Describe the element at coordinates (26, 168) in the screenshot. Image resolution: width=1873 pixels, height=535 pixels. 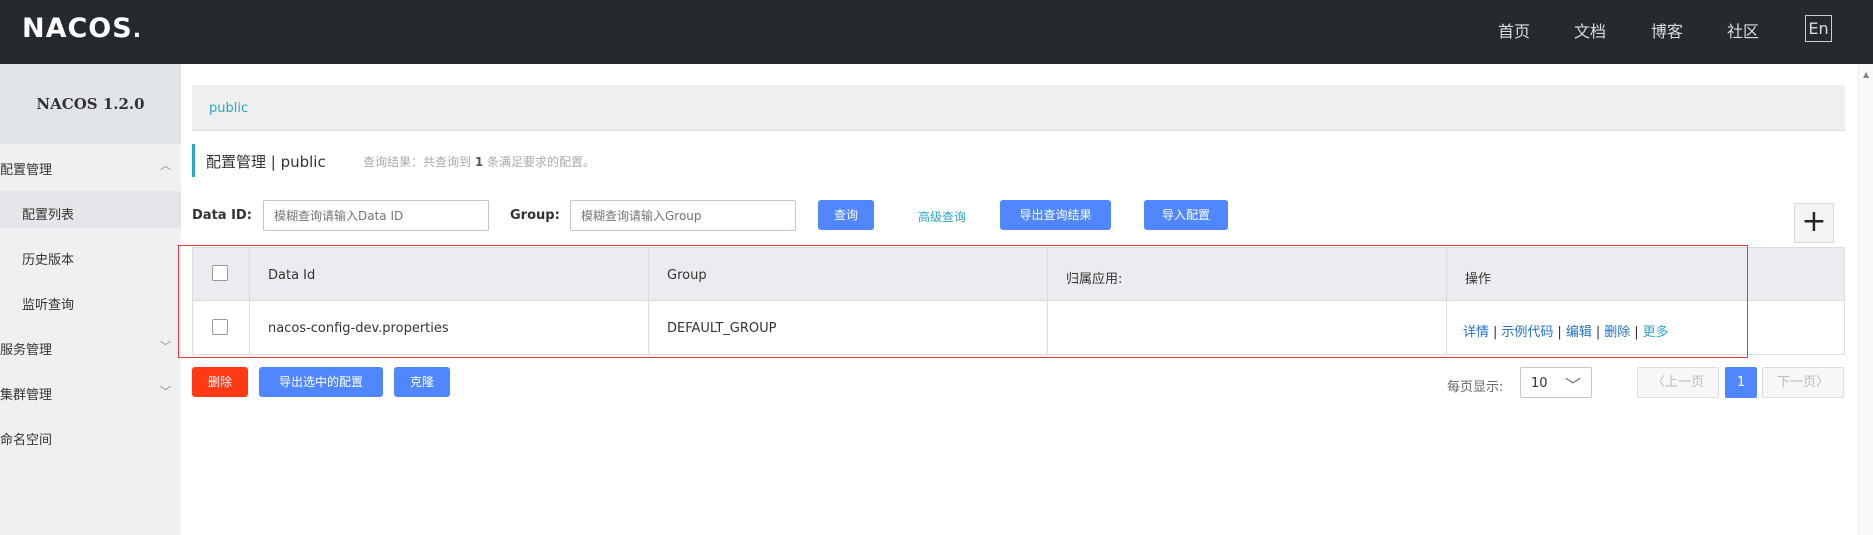
I see `sidebar-item-config-management: 配置管理` at that location.